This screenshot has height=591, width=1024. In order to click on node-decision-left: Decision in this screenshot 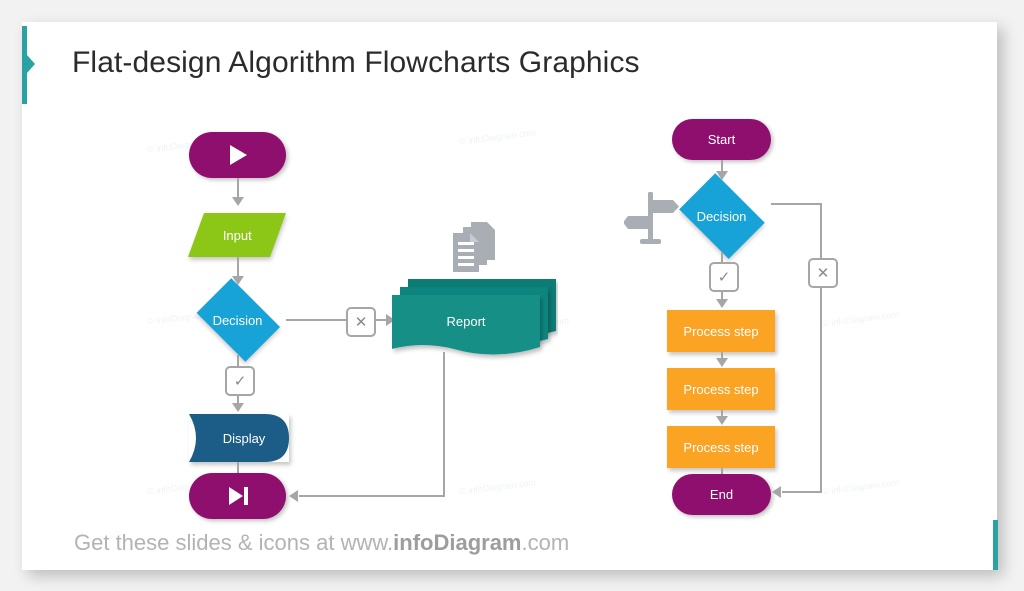, I will do `click(237, 320)`.